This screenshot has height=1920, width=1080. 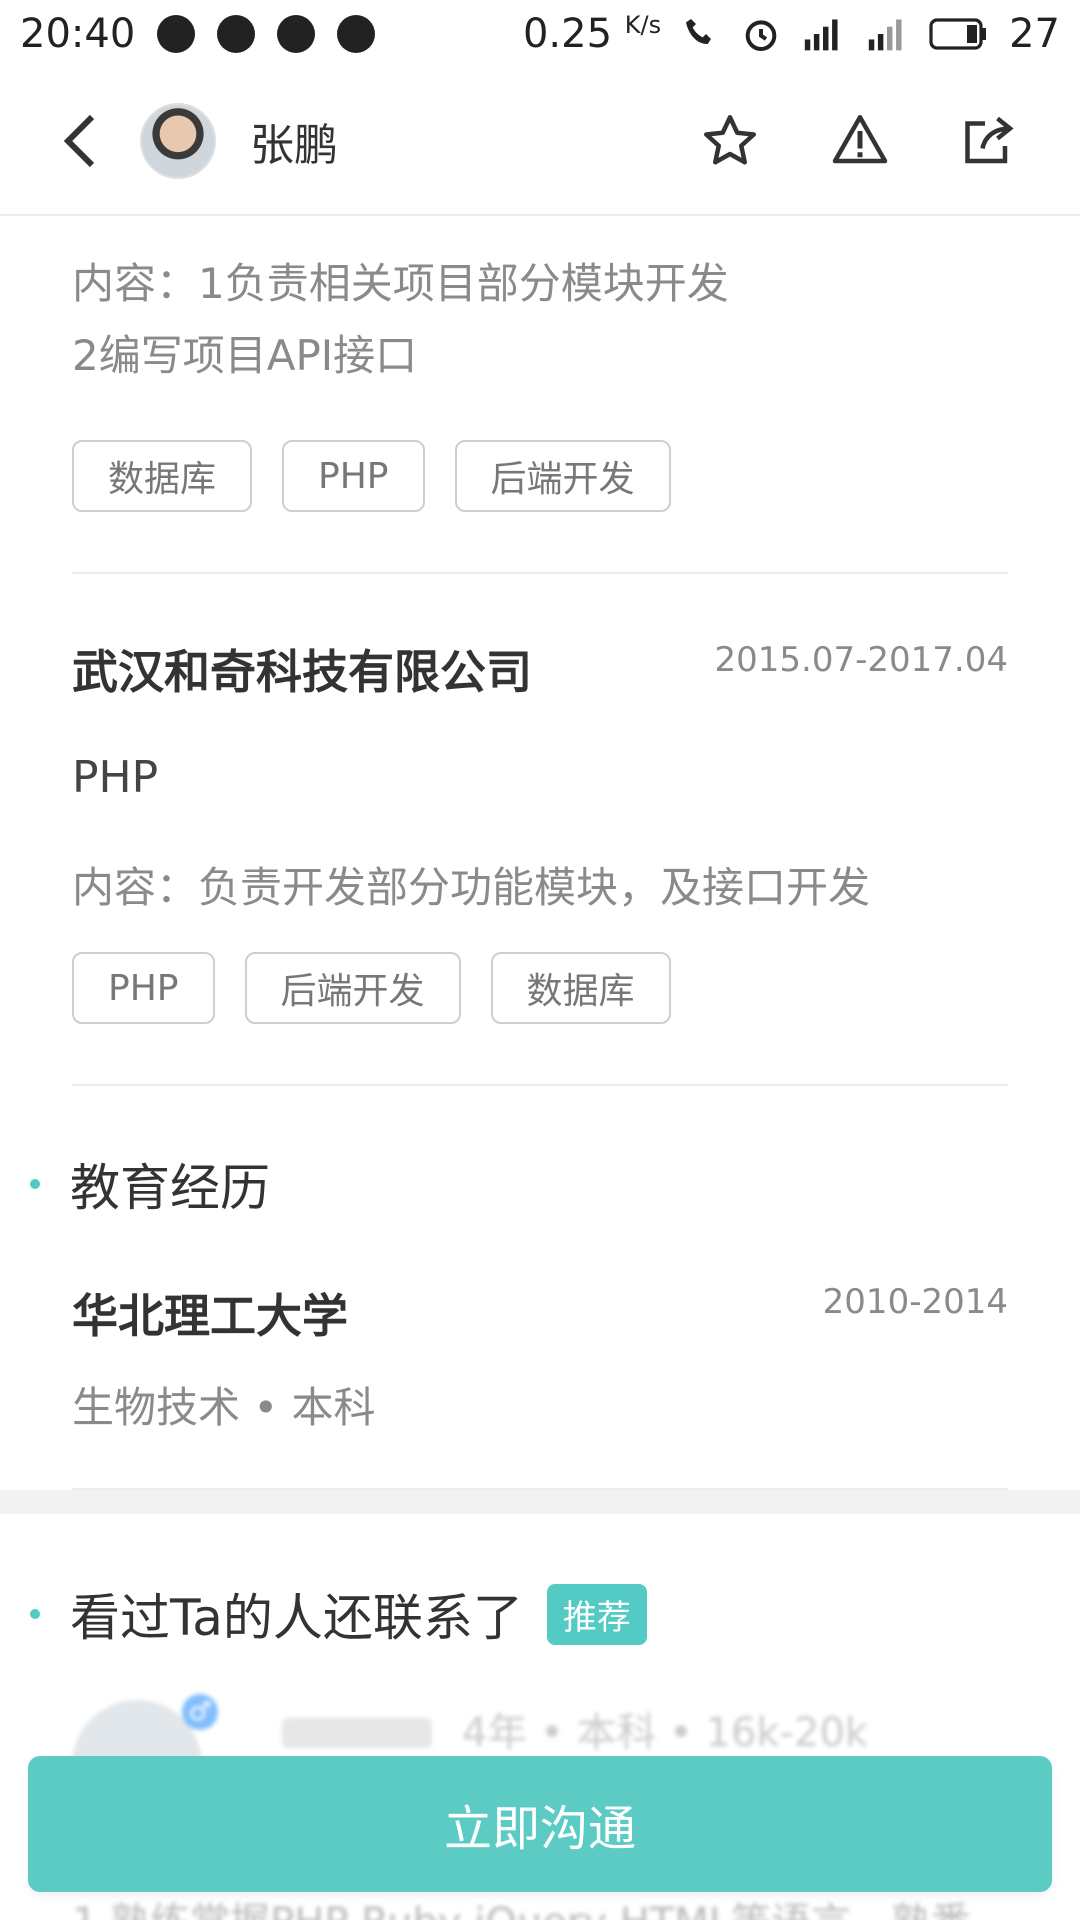 What do you see at coordinates (200, 1712) in the screenshot?
I see `male-icon: ♂` at bounding box center [200, 1712].